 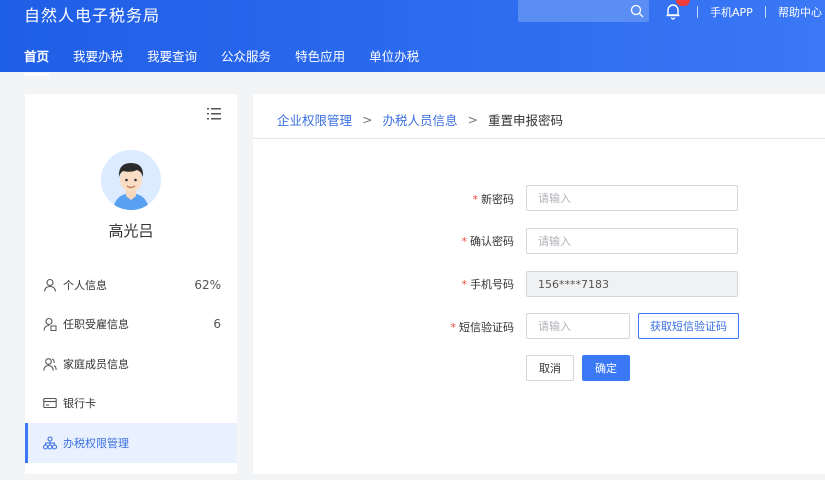 I want to click on sidebar-item-bank-card: 银行卡, so click(x=131, y=403).